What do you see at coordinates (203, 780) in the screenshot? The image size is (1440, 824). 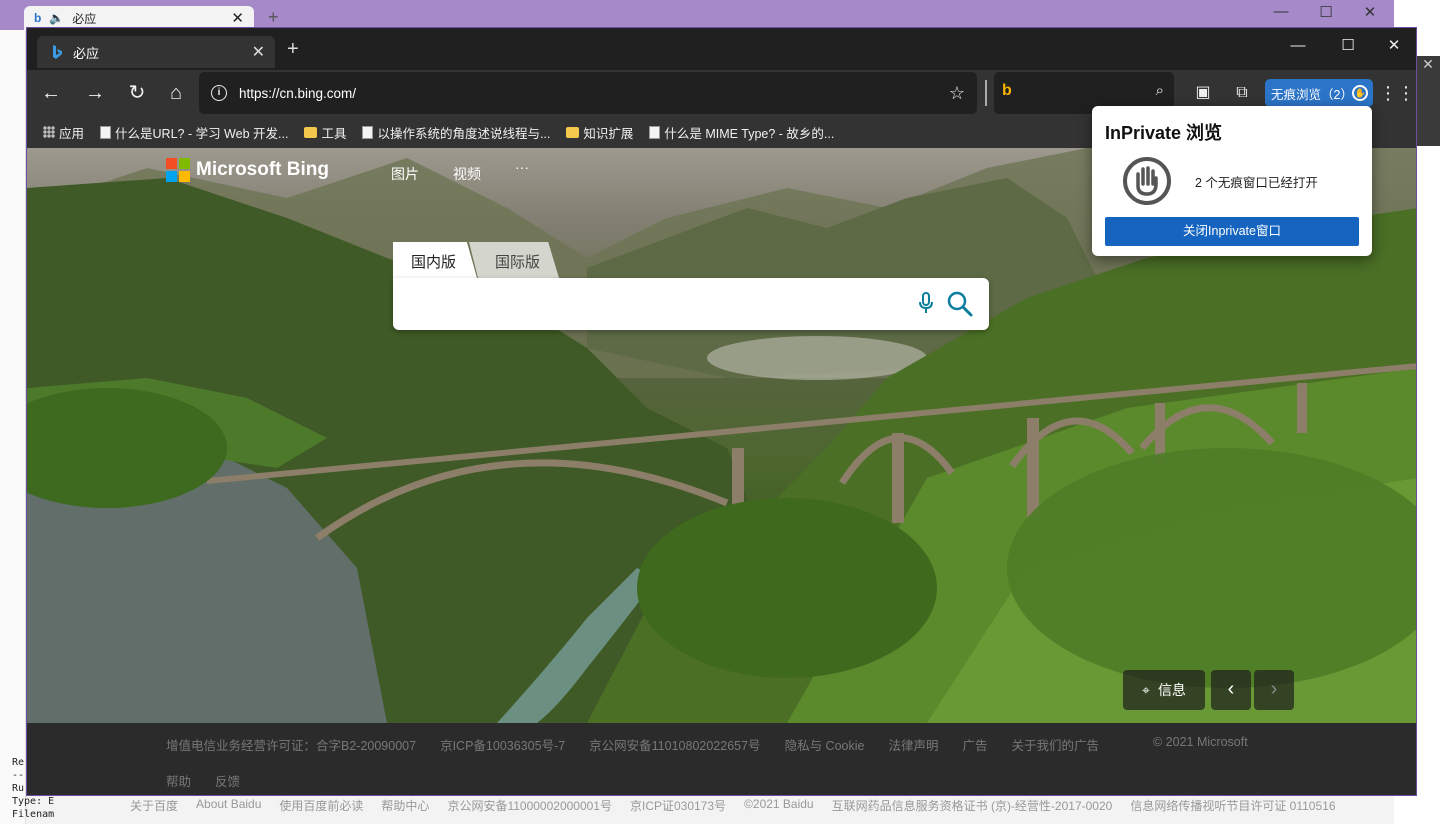 I see `footer-links-secondary: 帮助 反馈` at bounding box center [203, 780].